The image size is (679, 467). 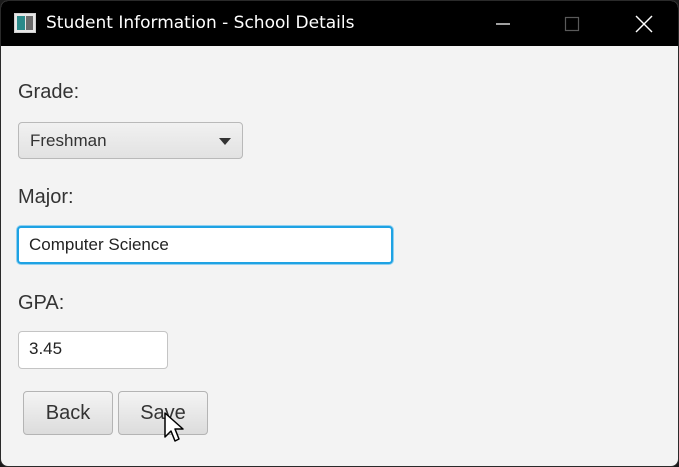 I want to click on maximize-icon, so click(x=572, y=23).